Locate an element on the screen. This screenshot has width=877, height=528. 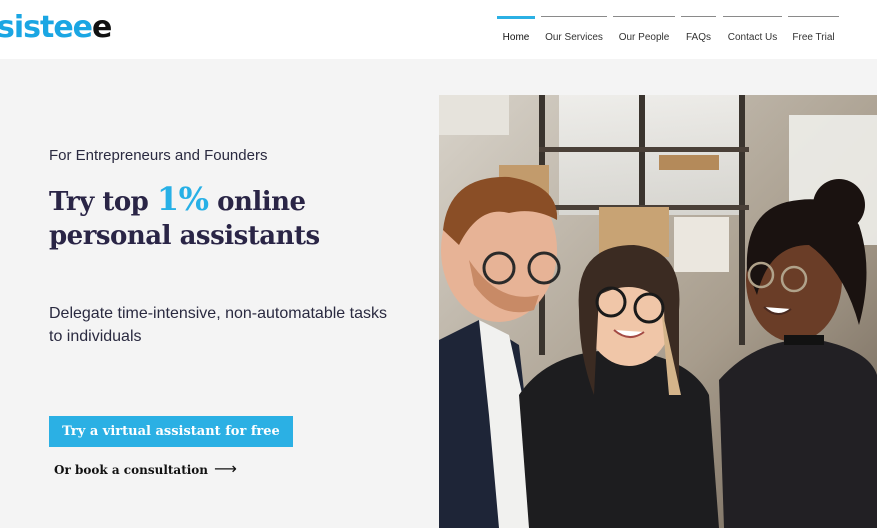
book-consultation-link: Or book a consultation ⟶ is located at coordinates (145, 469).